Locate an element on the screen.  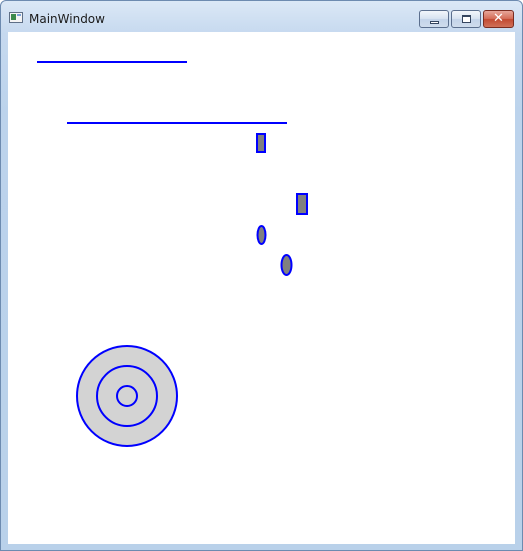
inner-circle is located at coordinates (127, 396).